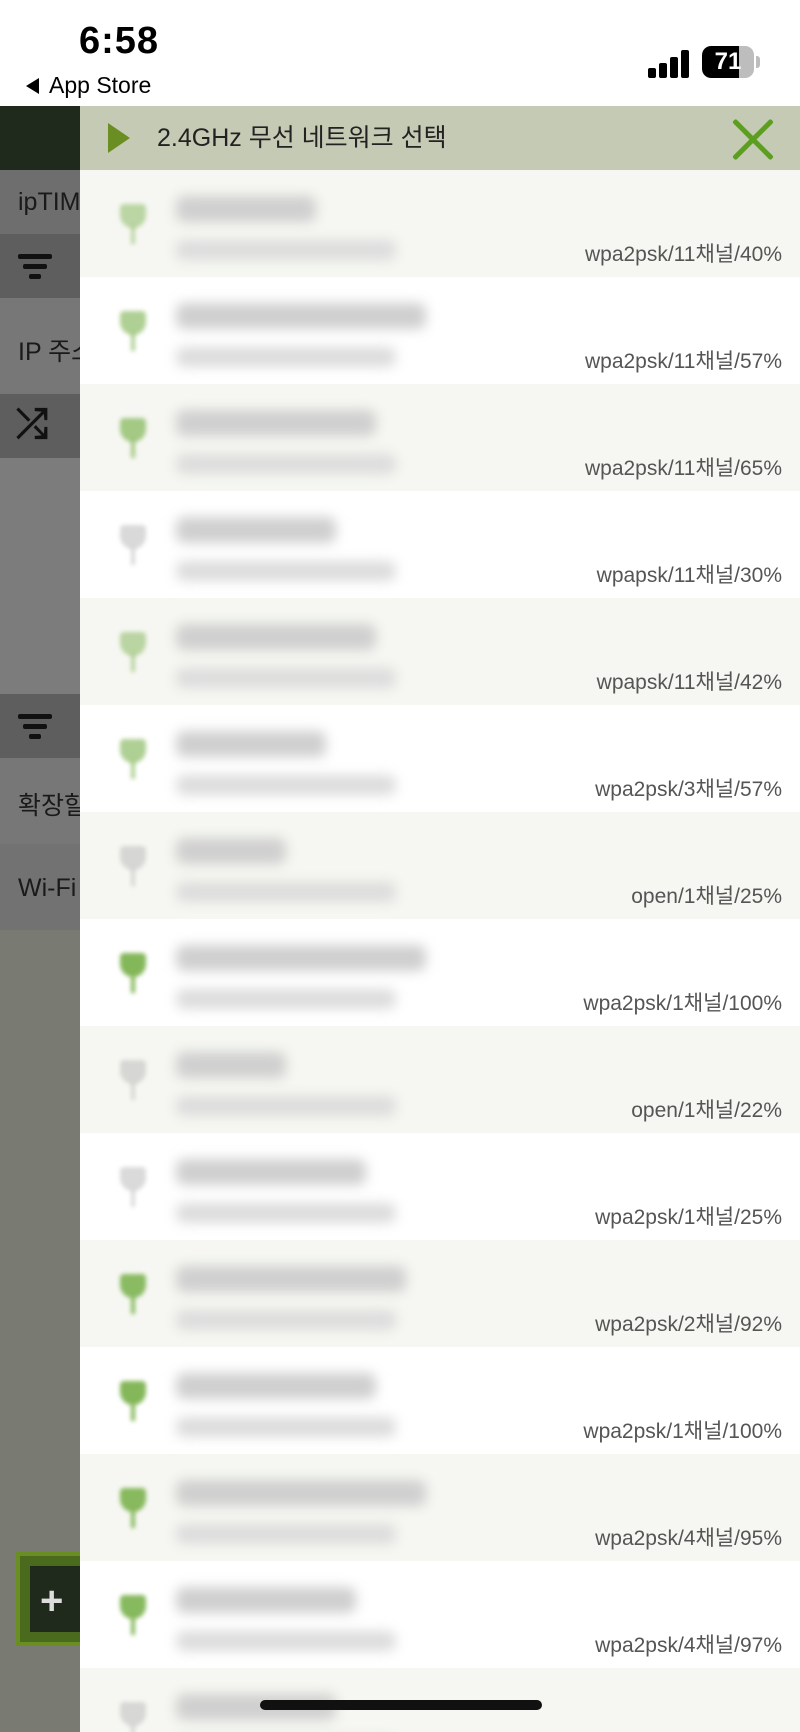 The width and height of the screenshot is (800, 1732). What do you see at coordinates (440, 758) in the screenshot?
I see `network-list-item: wpa2psk/3채널/57%` at bounding box center [440, 758].